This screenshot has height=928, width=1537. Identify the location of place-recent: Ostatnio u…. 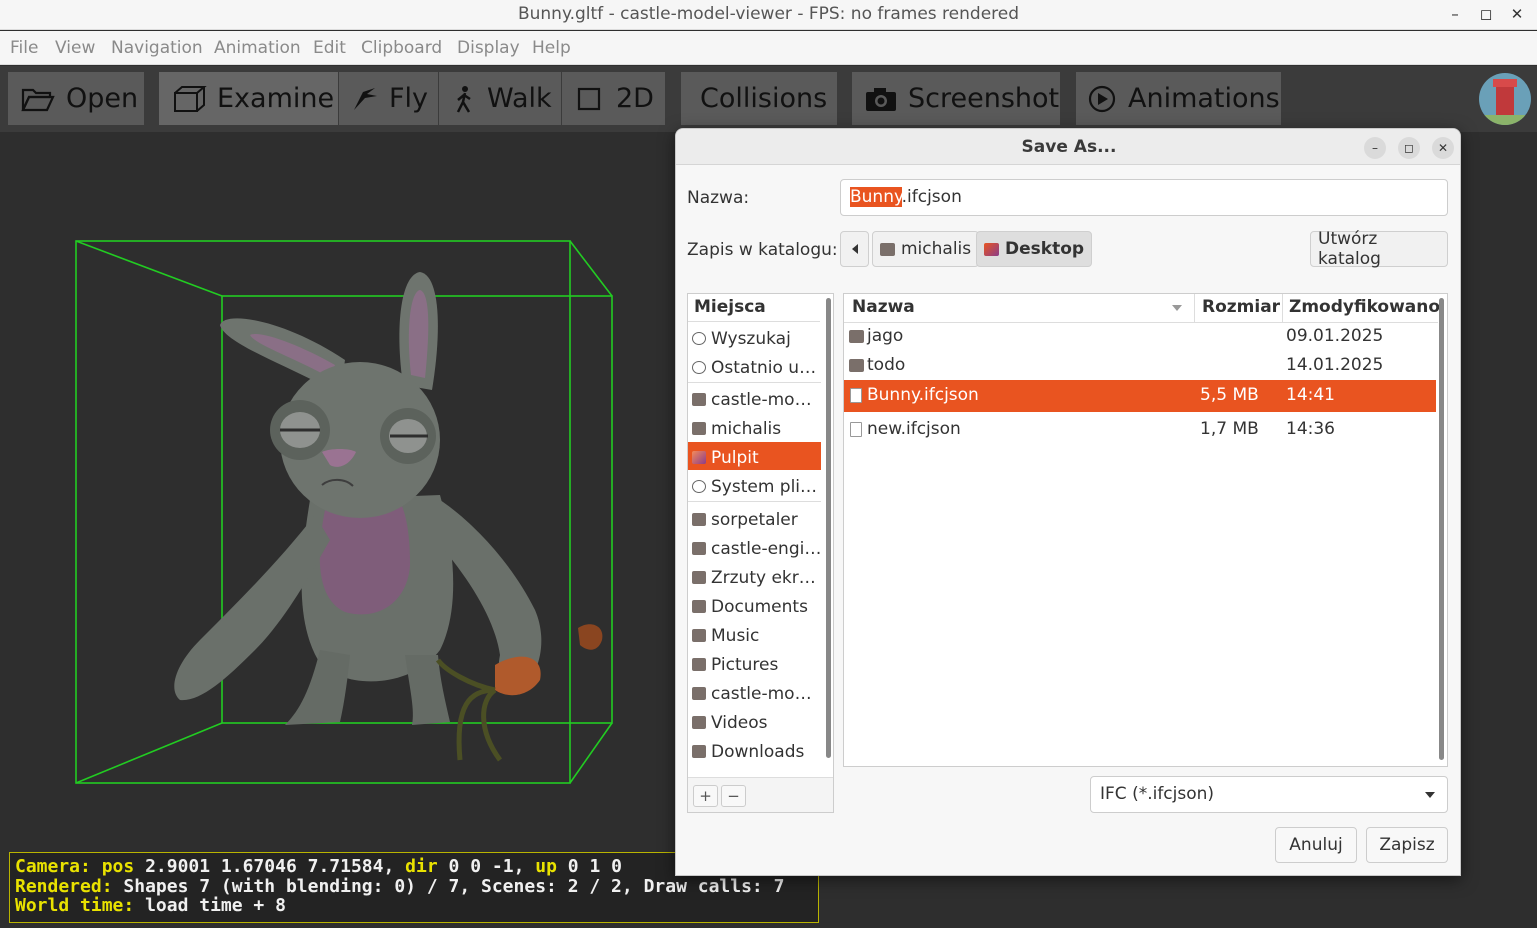
(754, 366).